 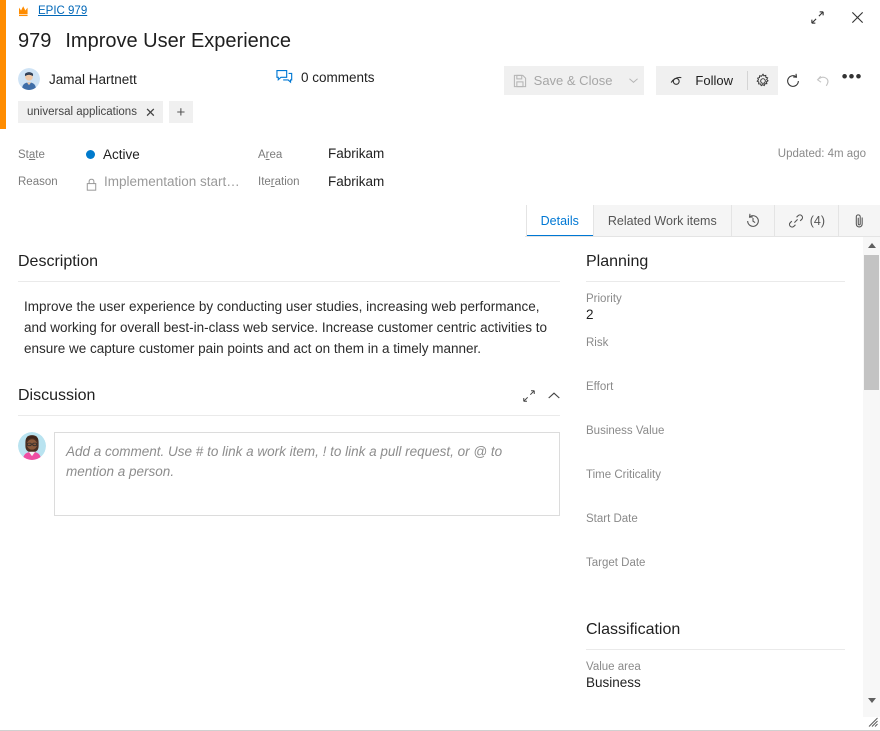 I want to click on state-value: Active, so click(x=113, y=154).